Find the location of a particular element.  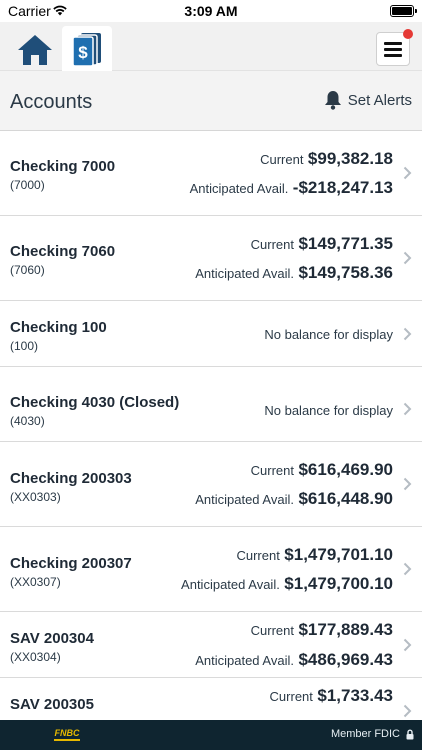

anticipated-value: $1,479,700.10 is located at coordinates (338, 583).